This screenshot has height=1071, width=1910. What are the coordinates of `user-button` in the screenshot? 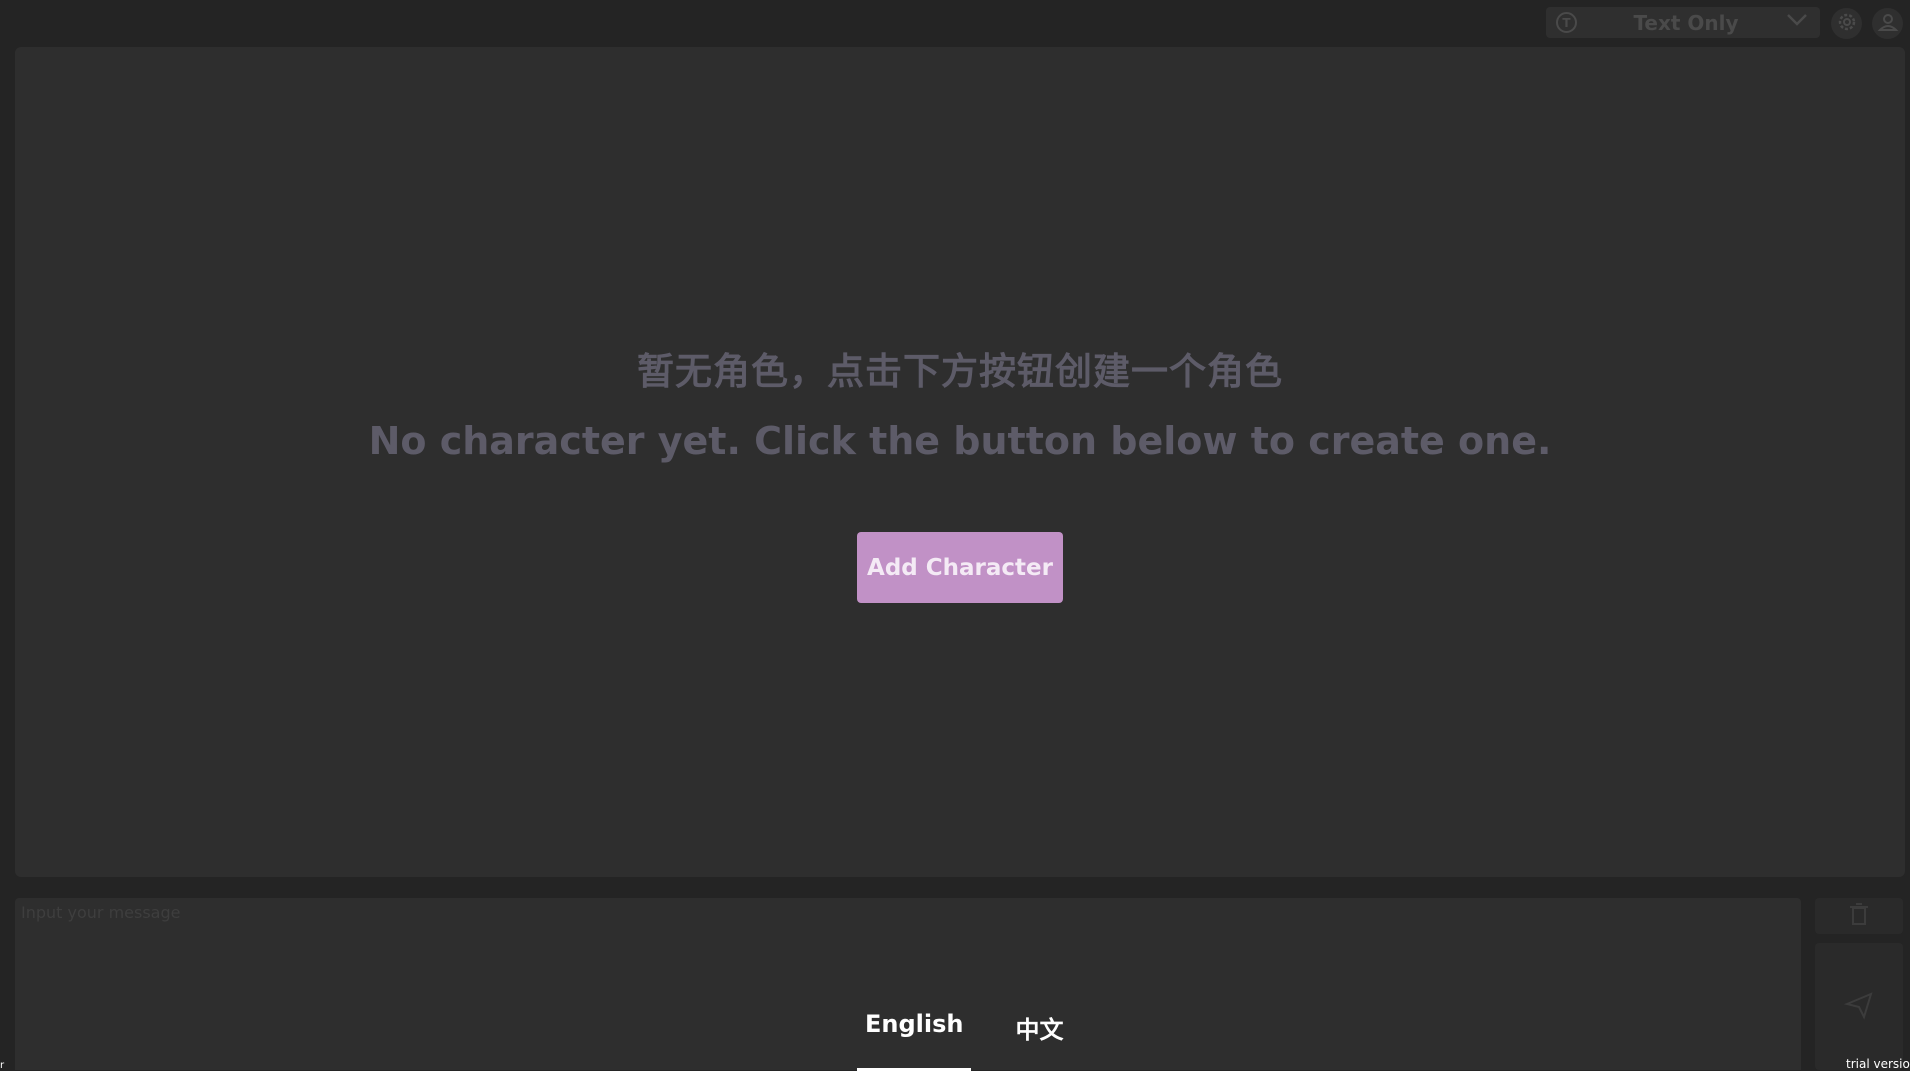 It's located at (1887, 23).